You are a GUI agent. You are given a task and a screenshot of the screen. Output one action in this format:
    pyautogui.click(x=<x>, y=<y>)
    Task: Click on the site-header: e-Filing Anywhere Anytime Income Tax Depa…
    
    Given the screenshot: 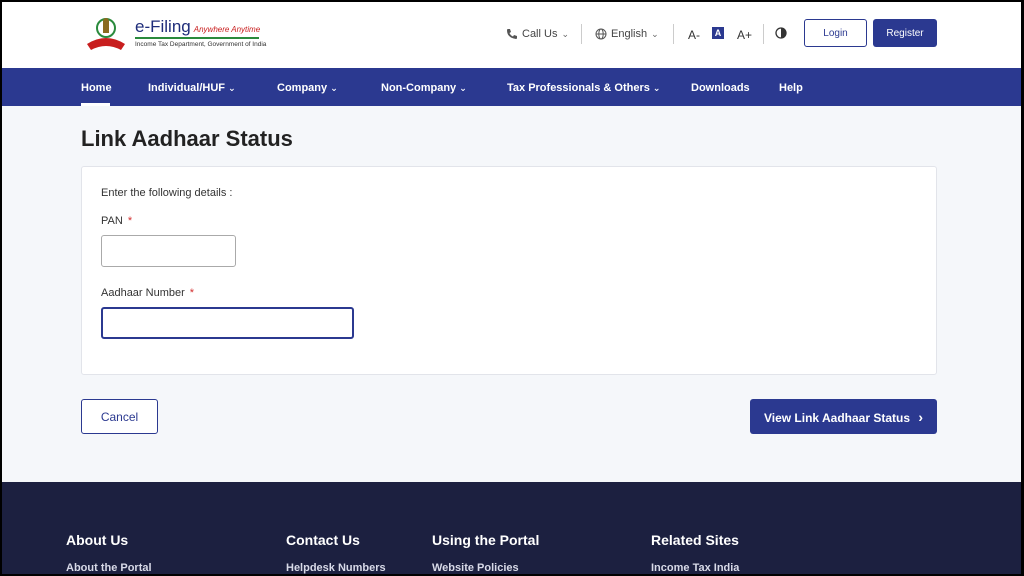 What is the action you would take?
    pyautogui.click(x=511, y=35)
    